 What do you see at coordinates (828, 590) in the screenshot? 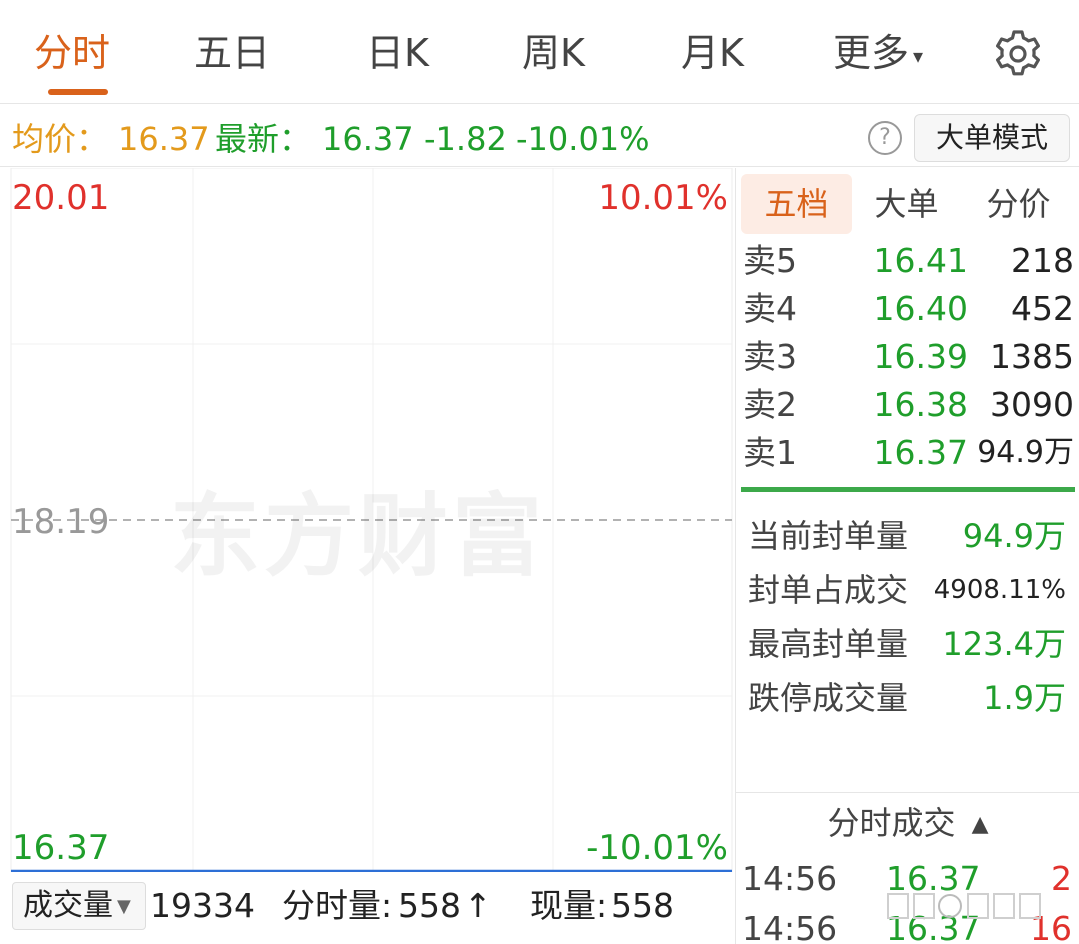
I see `seal-label: 封单占成交` at bounding box center [828, 590].